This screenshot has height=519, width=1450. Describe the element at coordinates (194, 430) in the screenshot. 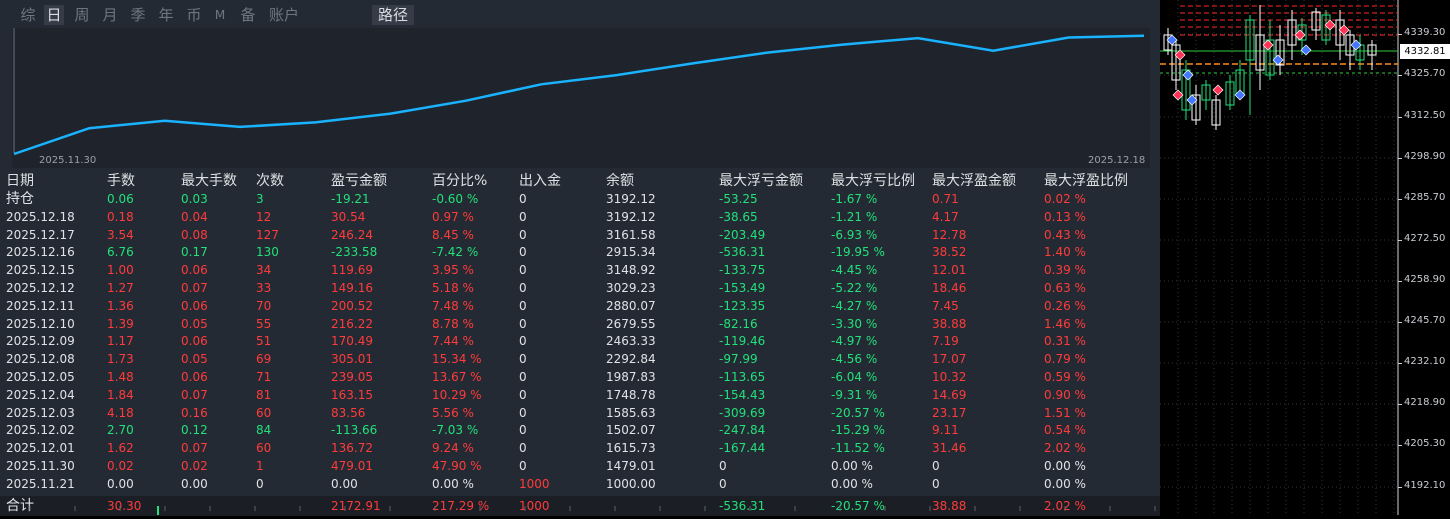

I see `table-cell: 0.12` at that location.